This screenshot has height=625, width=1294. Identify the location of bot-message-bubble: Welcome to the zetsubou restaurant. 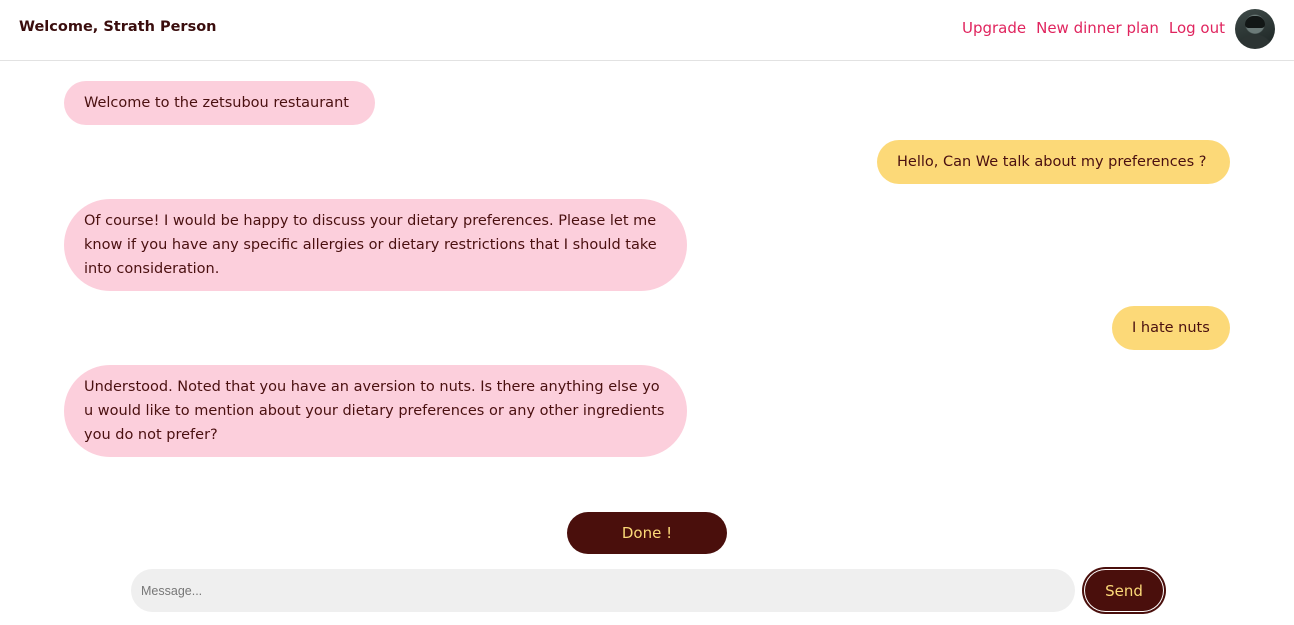
(219, 103).